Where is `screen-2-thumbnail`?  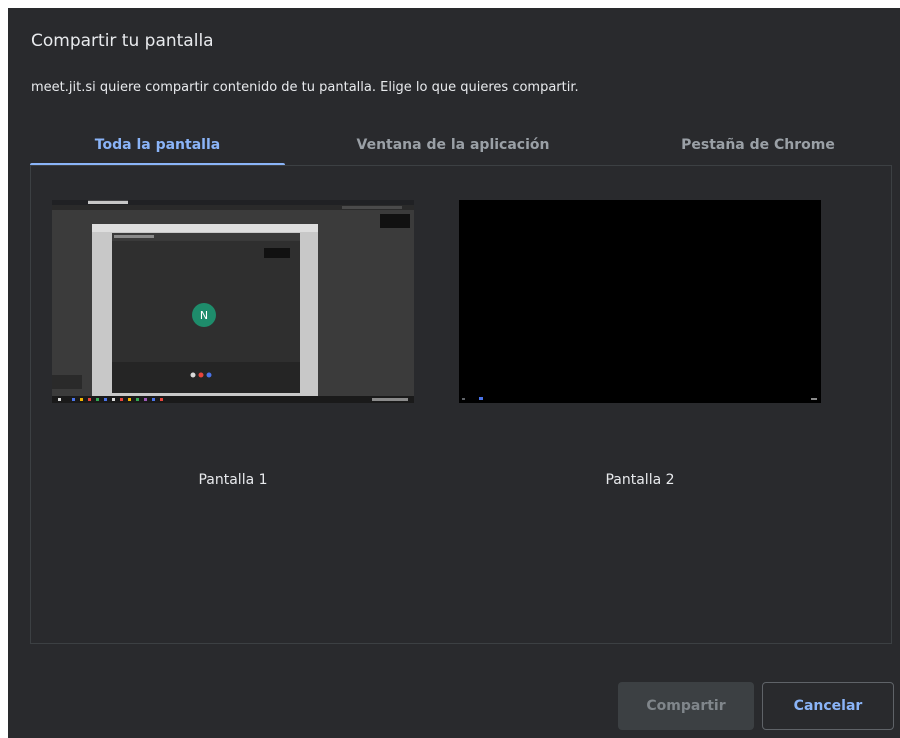
screen-2-thumbnail is located at coordinates (640, 301).